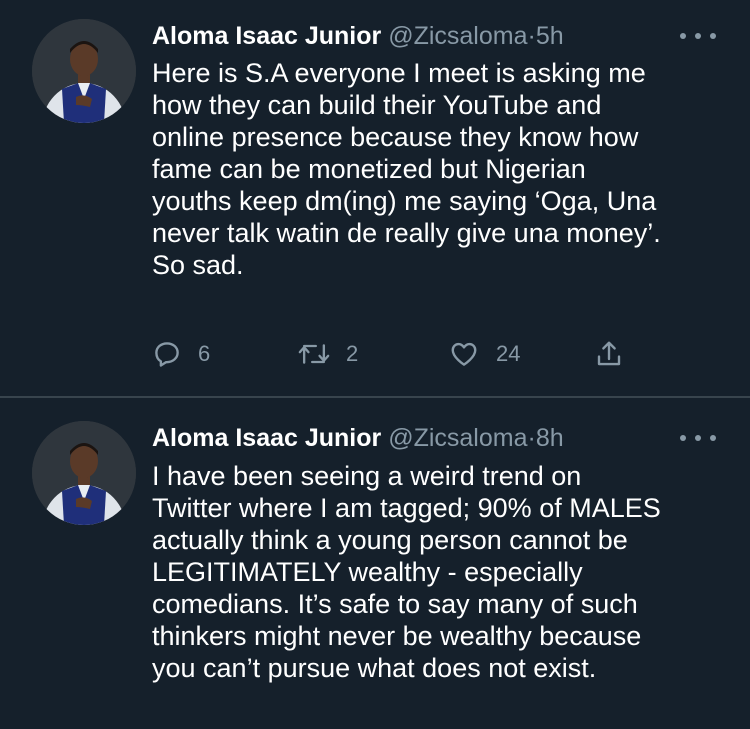 Image resolution: width=750 pixels, height=729 pixels. What do you see at coordinates (374, 668) in the screenshot?
I see `tweet-text-line: you can’t pursue what does not exist.` at bounding box center [374, 668].